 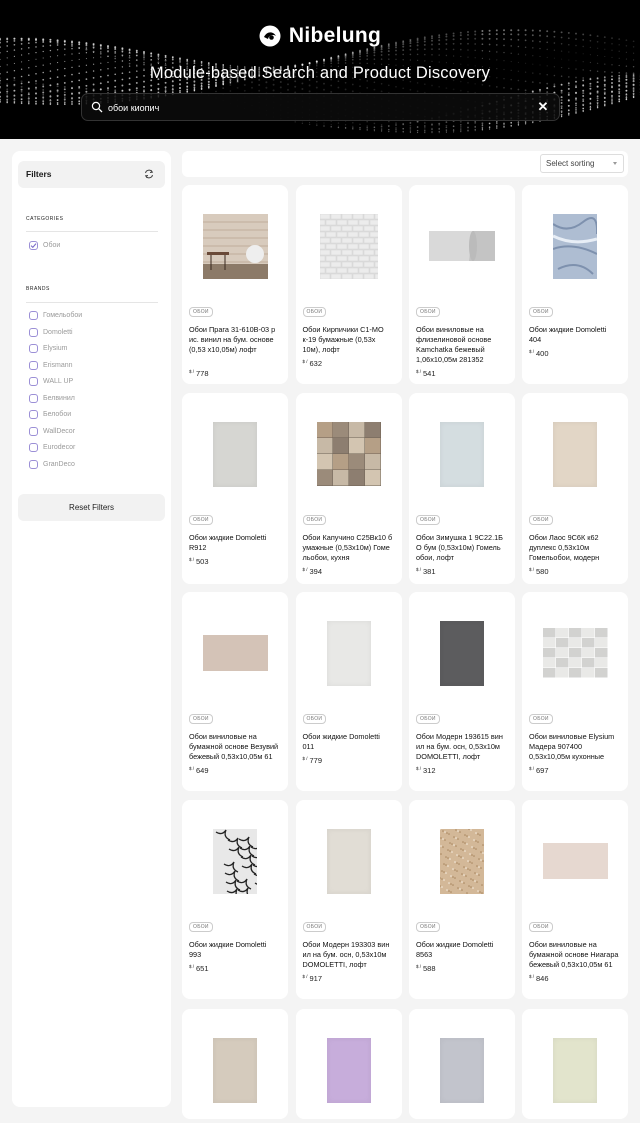 I want to click on checkbox-checked, so click(x=33, y=245).